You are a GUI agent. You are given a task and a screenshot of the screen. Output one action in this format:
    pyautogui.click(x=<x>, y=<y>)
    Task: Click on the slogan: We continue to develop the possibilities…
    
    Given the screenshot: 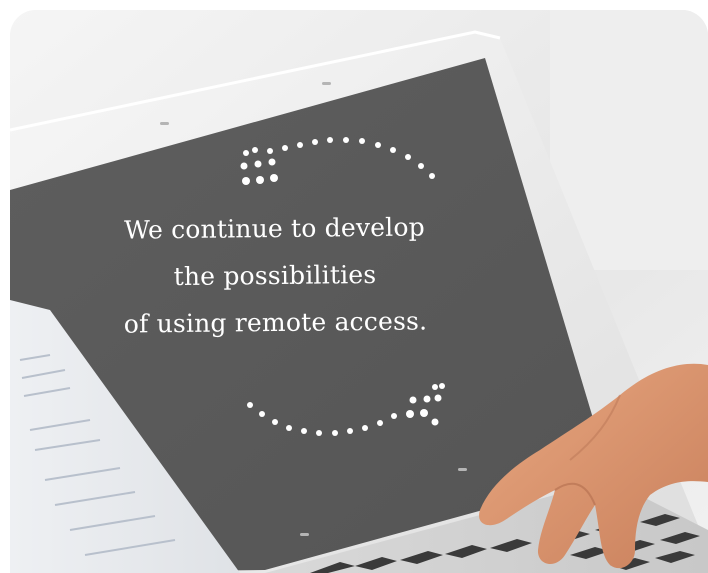 What is the action you would take?
    pyautogui.click(x=274, y=275)
    